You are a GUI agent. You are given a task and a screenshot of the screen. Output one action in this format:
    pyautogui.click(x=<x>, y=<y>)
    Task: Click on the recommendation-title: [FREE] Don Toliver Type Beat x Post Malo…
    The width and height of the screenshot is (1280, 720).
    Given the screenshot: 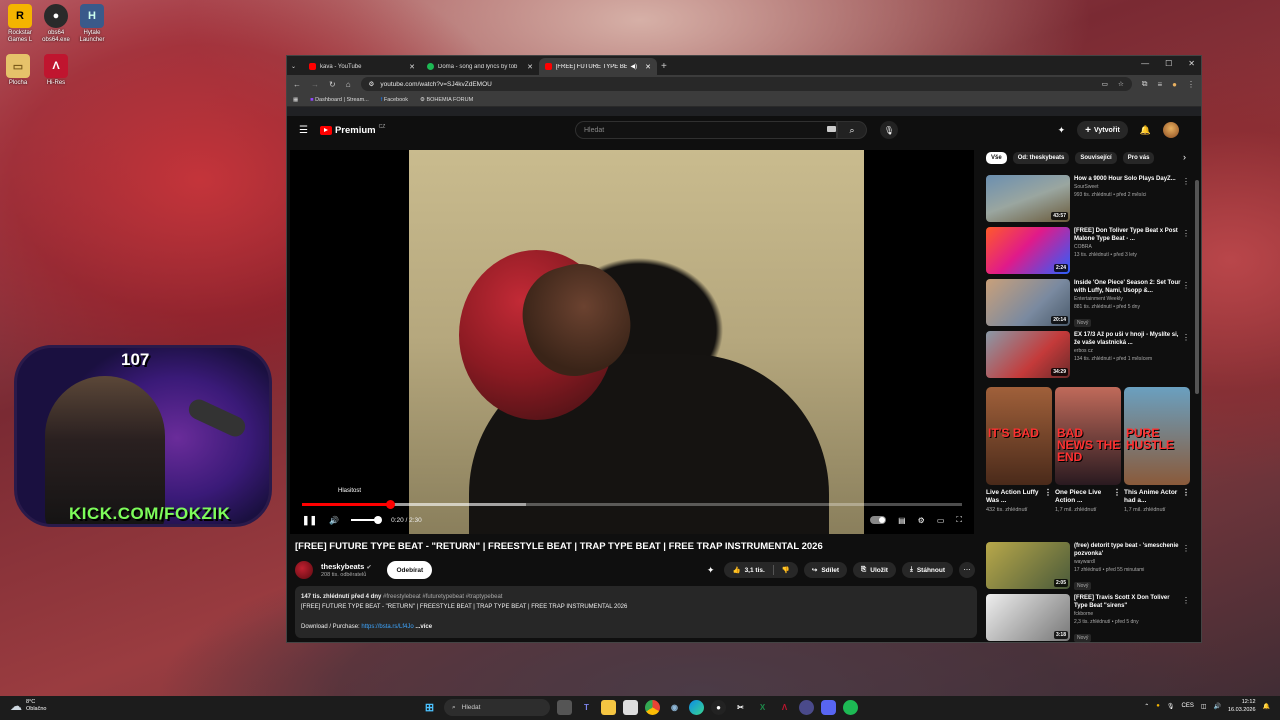 What is the action you would take?
    pyautogui.click(x=1128, y=235)
    